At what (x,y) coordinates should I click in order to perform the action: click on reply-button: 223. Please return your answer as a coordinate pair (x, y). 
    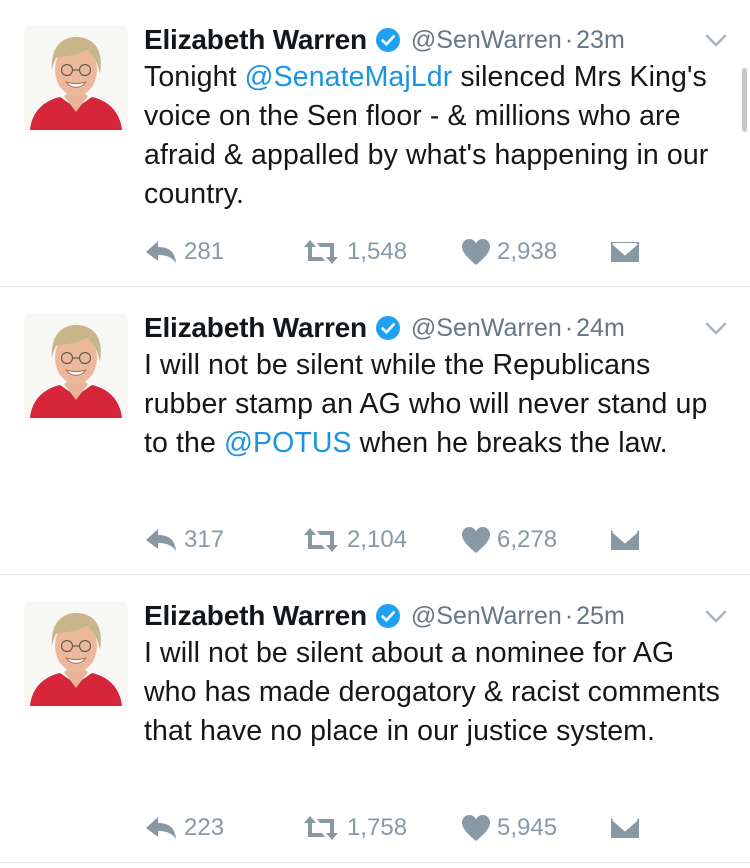
    Looking at the image, I should click on (184, 828).